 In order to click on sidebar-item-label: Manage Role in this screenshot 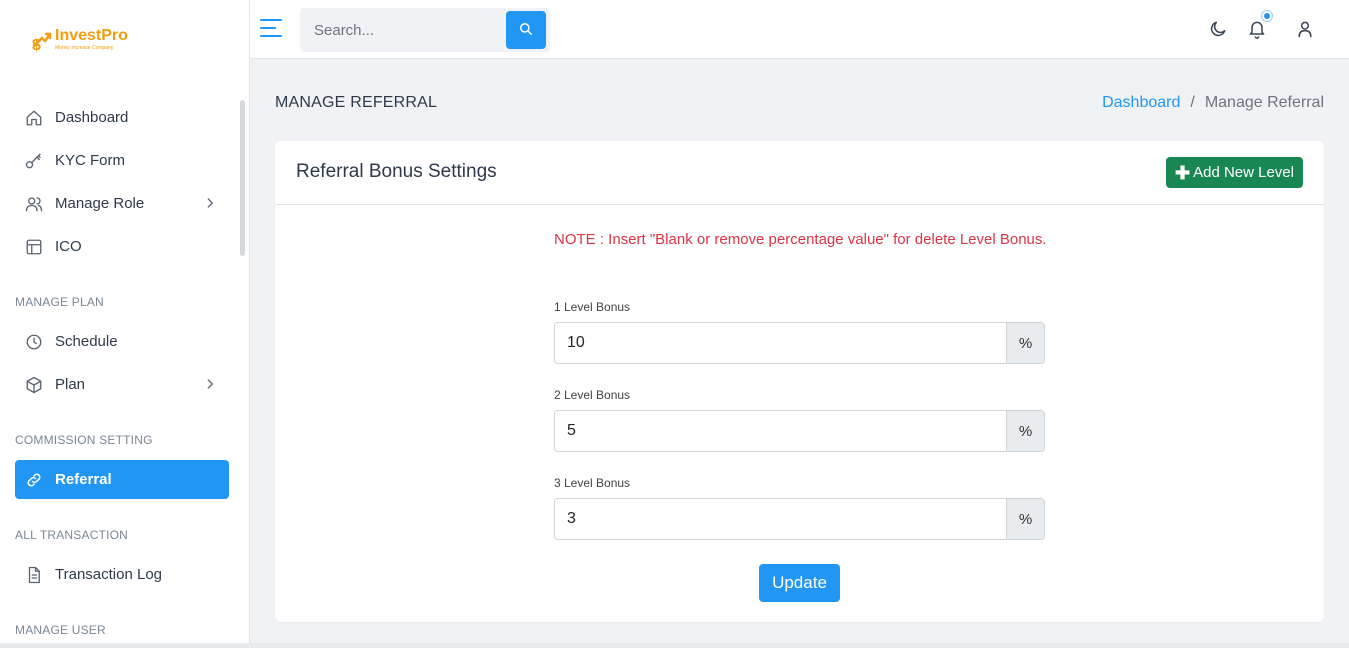, I will do `click(100, 203)`.